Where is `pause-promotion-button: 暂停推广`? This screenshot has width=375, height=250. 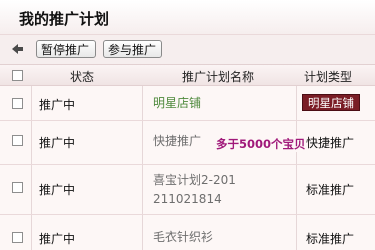 pause-promotion-button: 暂停推广 is located at coordinates (66, 49).